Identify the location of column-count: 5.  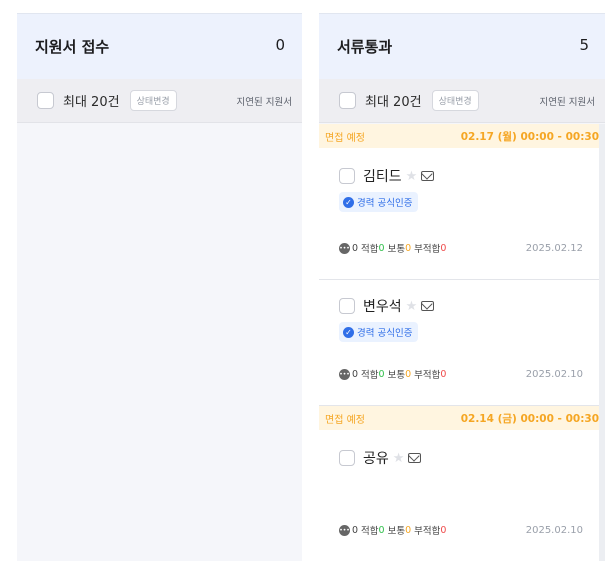
(584, 45).